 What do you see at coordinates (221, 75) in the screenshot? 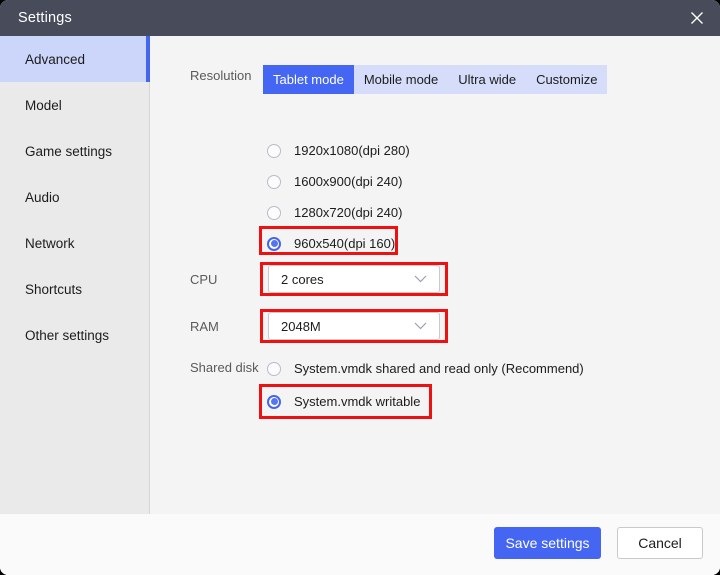
I see `resolution-label: Resolution` at bounding box center [221, 75].